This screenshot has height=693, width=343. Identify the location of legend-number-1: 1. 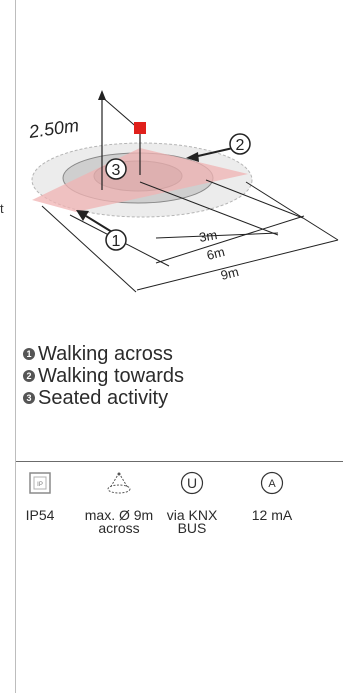
(29, 354).